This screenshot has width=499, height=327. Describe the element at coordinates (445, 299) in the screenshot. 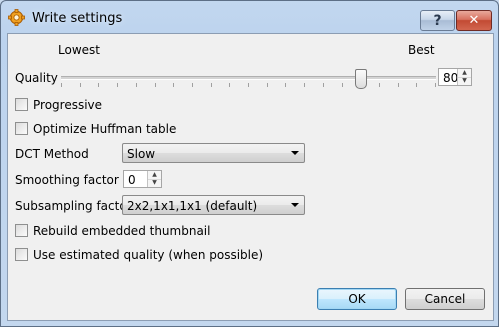

I see `cancel-button: Cancel` at that location.